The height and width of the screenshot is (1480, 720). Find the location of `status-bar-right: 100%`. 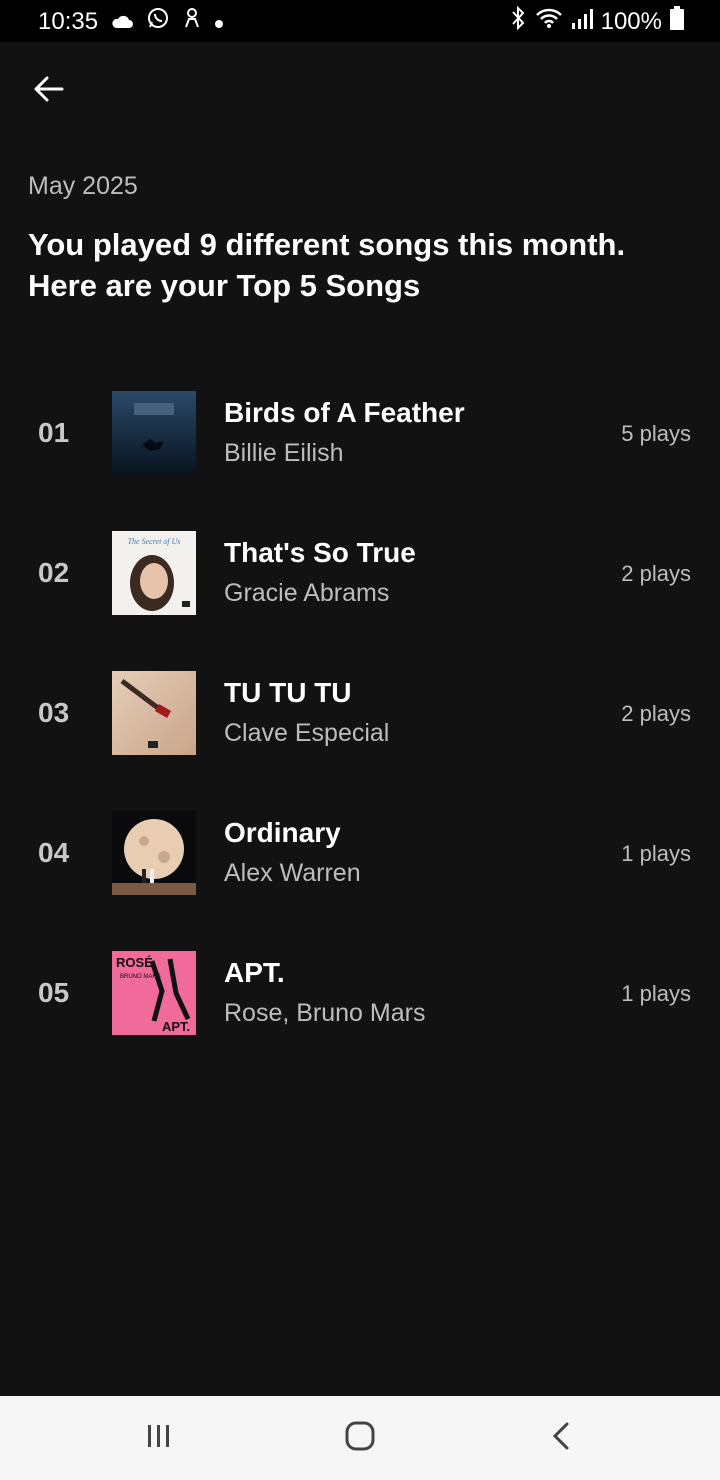

status-bar-right: 100% is located at coordinates (596, 21).